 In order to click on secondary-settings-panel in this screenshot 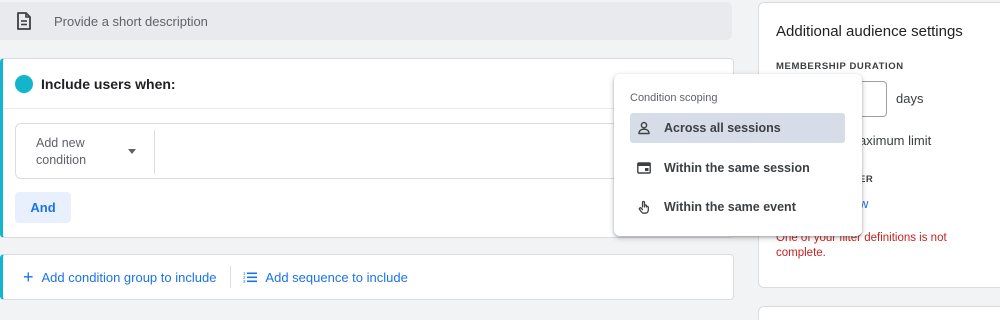, I will do `click(879, 313)`.